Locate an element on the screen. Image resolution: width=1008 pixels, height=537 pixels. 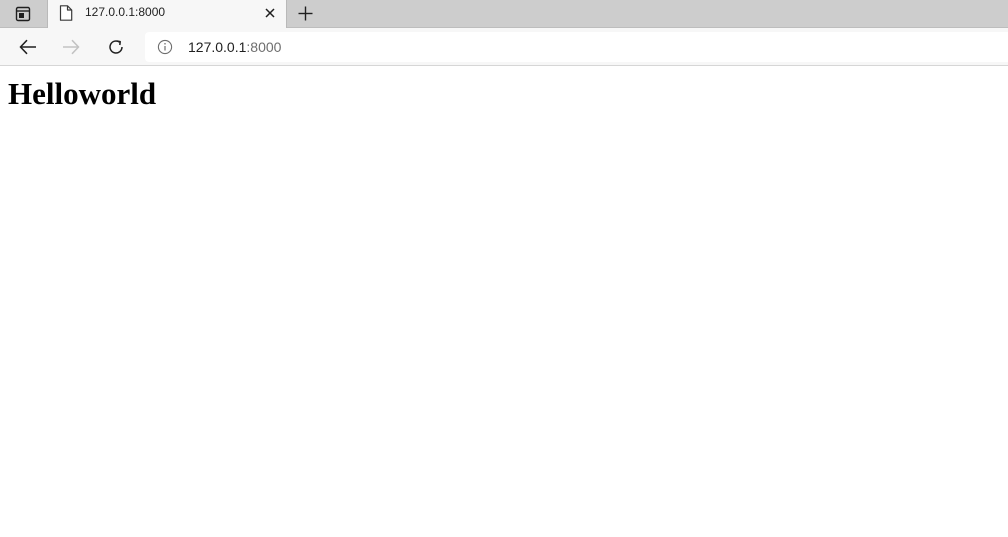
tab-actions-button is located at coordinates (23, 13).